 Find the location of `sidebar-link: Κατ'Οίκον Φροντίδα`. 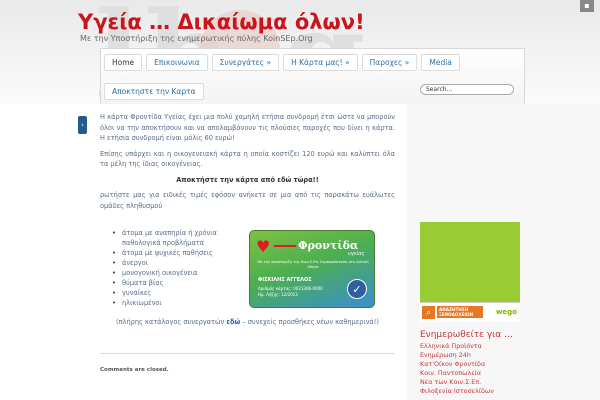

sidebar-link: Κατ'Οίκον Φροντίδα is located at coordinates (457, 364).